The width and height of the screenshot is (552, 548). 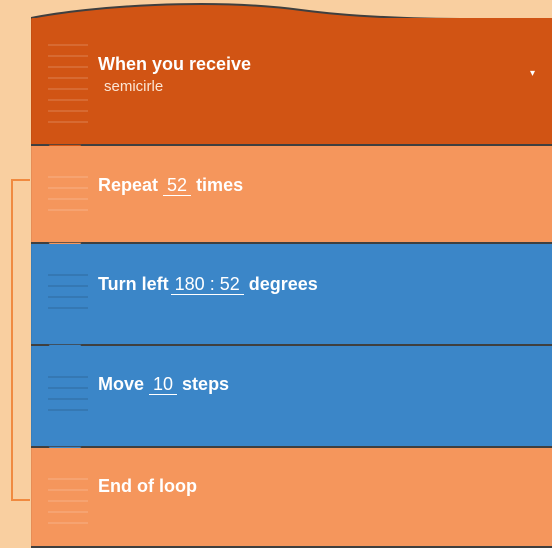 I want to click on repeat-count-input: 52, so click(x=177, y=186).